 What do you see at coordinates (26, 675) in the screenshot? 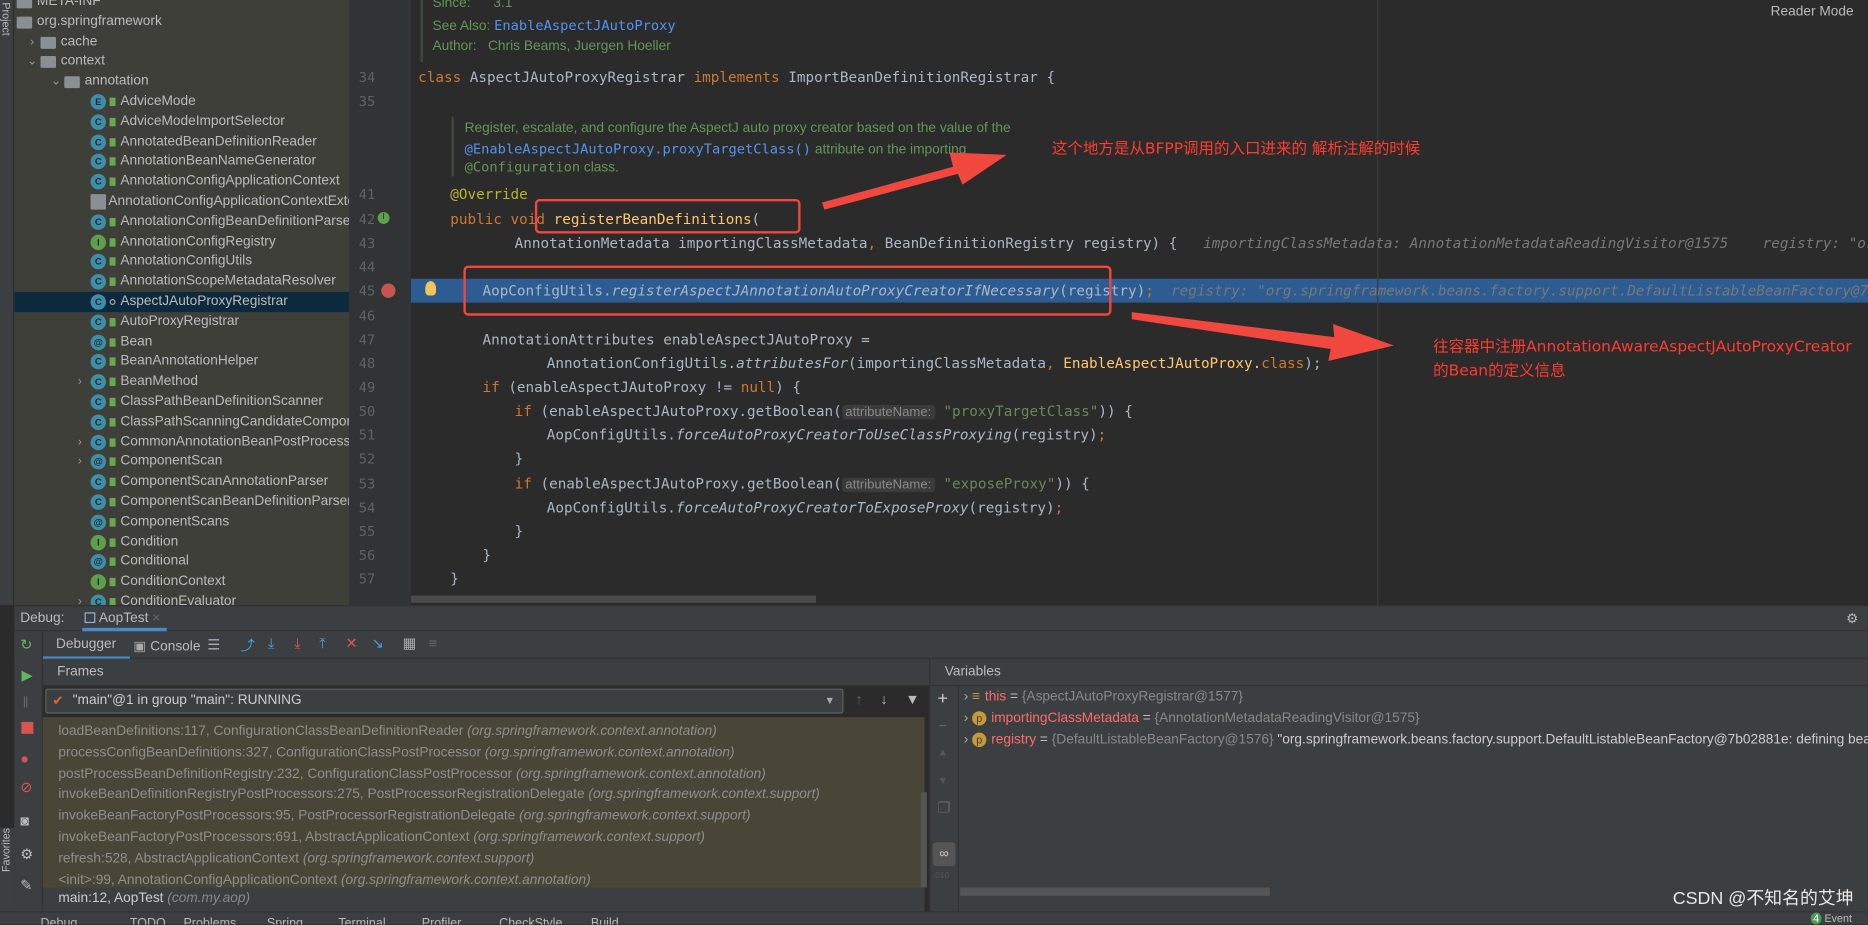
I see `resume-icon: ▶` at bounding box center [26, 675].